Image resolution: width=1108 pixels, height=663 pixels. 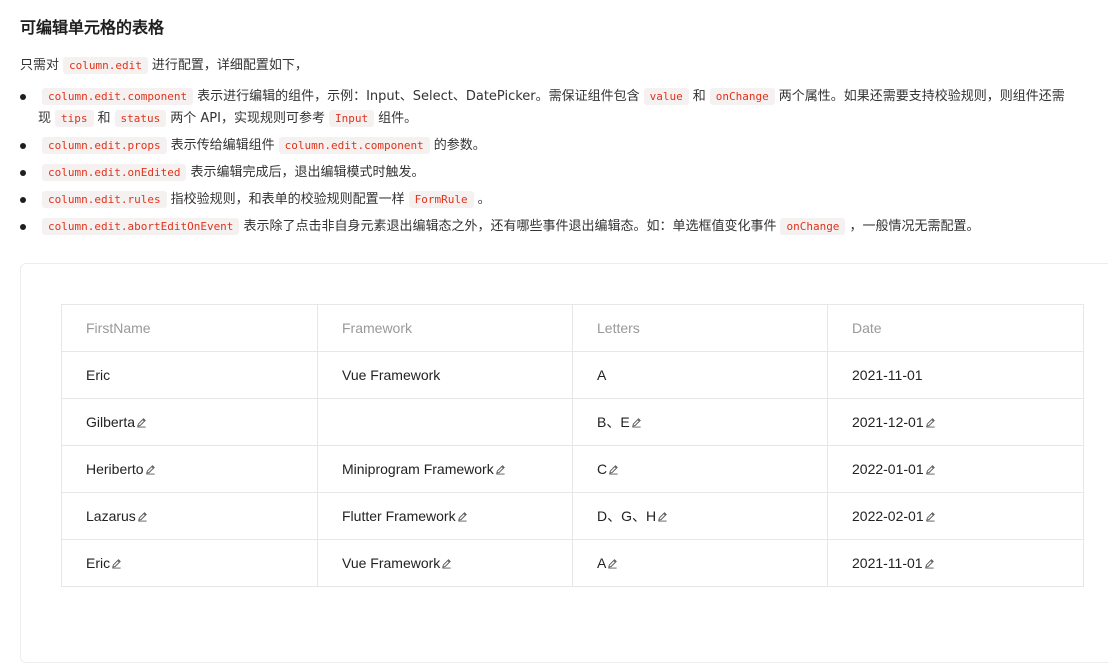 What do you see at coordinates (700, 375) in the screenshot?
I see `table-cell: A` at bounding box center [700, 375].